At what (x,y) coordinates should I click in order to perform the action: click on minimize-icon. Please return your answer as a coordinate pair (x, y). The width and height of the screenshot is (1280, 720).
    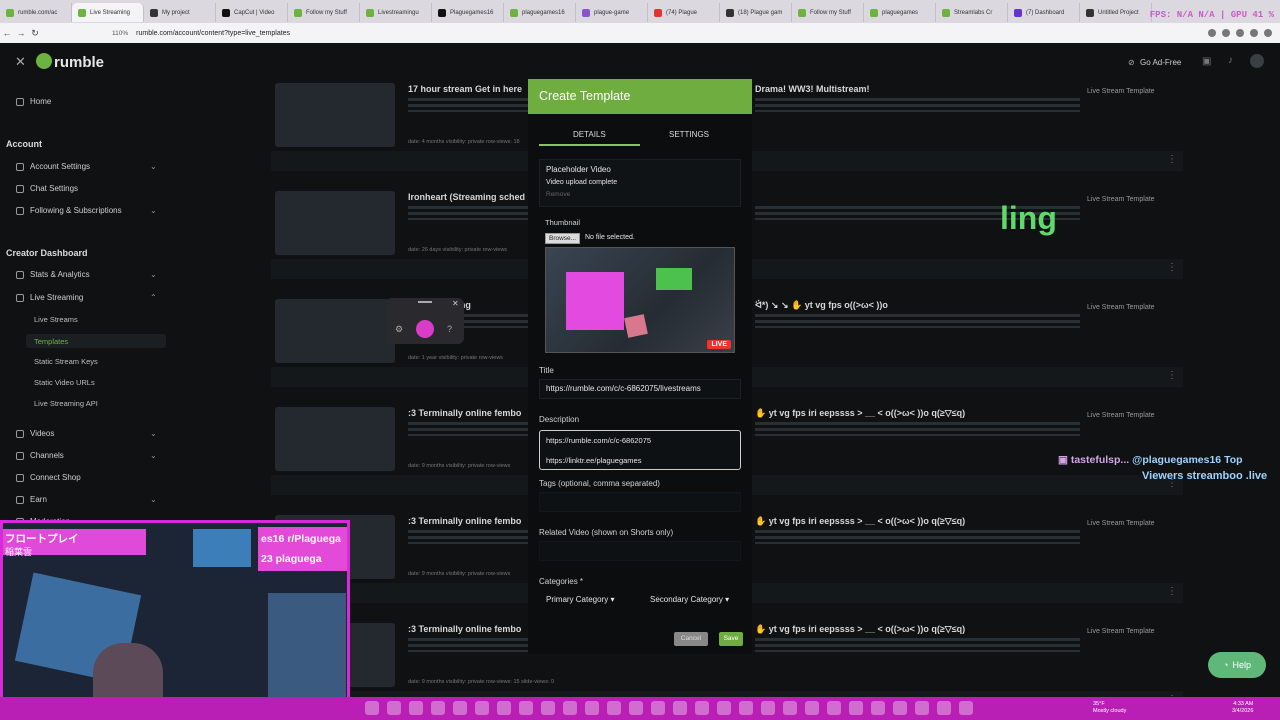
    Looking at the image, I should click on (425, 302).